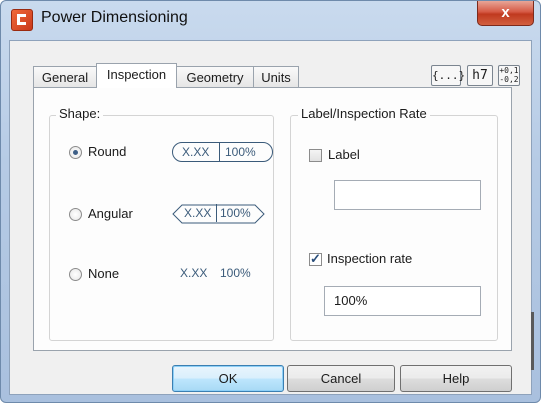 The height and width of the screenshot is (403, 541). Describe the element at coordinates (107, 151) in the screenshot. I see `round-label: Round` at that location.